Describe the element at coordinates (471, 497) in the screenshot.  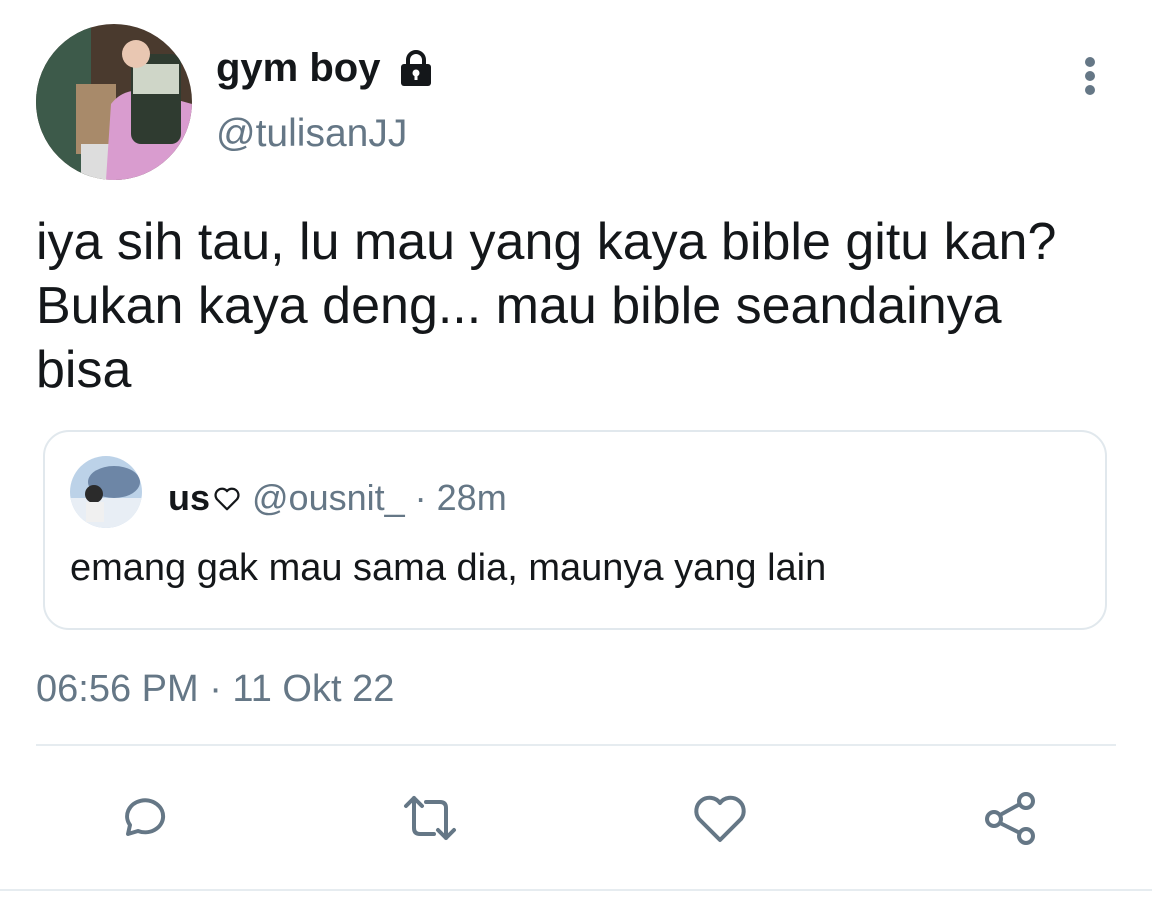
I see `quoted-tweet-time: 28m` at that location.